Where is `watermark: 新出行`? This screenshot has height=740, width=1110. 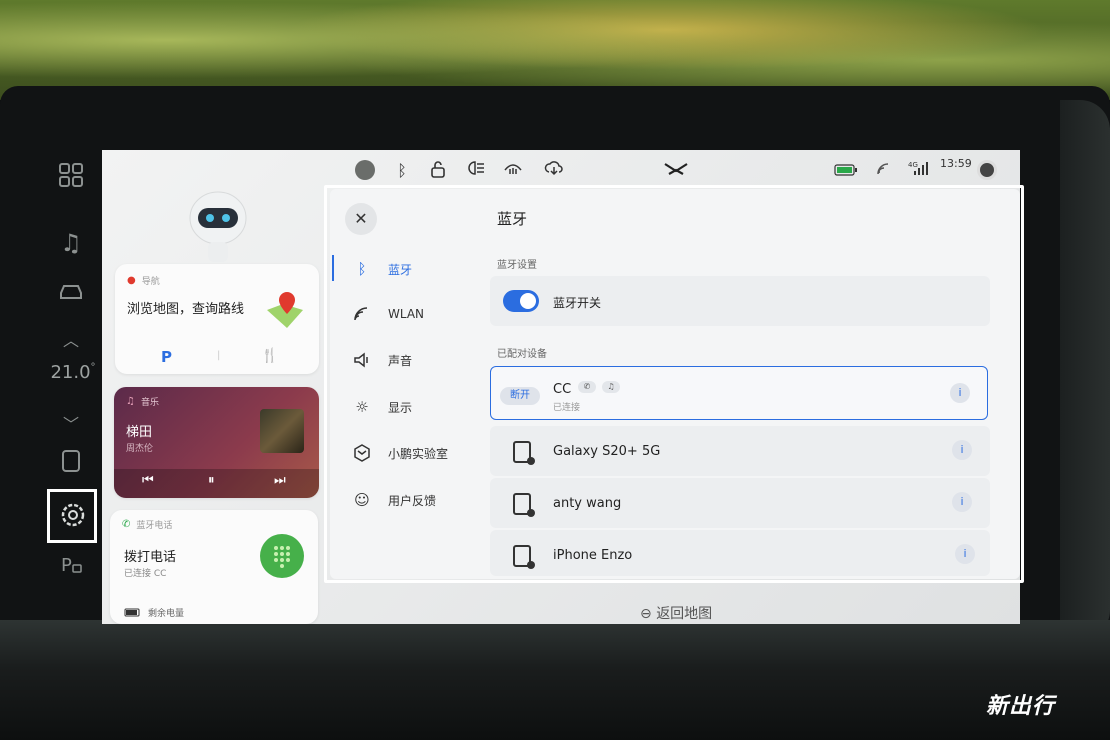 watermark: 新出行 is located at coordinates (1021, 706).